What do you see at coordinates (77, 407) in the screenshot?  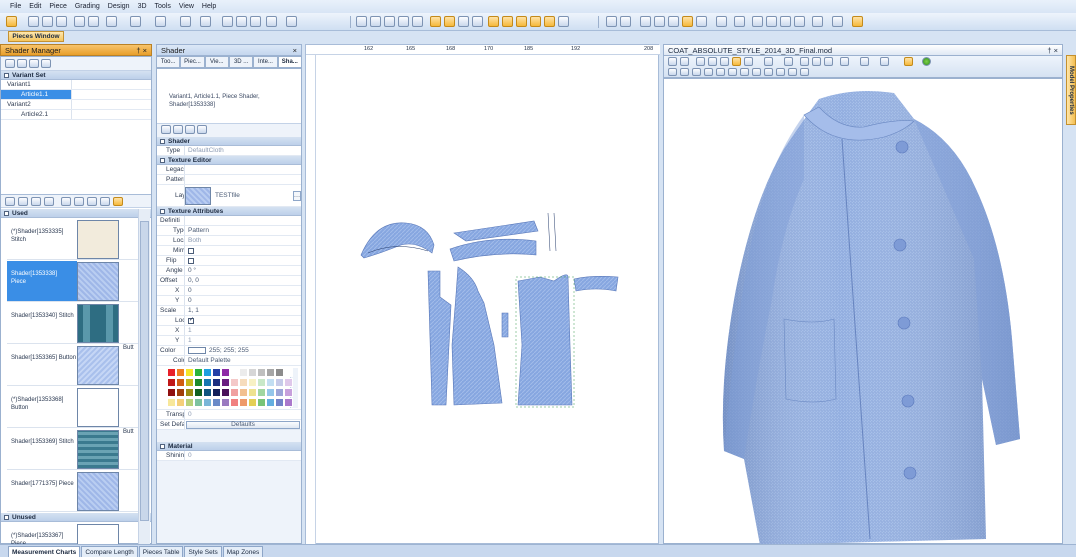 I see `shader-item: (*)Shader[1353368] Button` at bounding box center [77, 407].